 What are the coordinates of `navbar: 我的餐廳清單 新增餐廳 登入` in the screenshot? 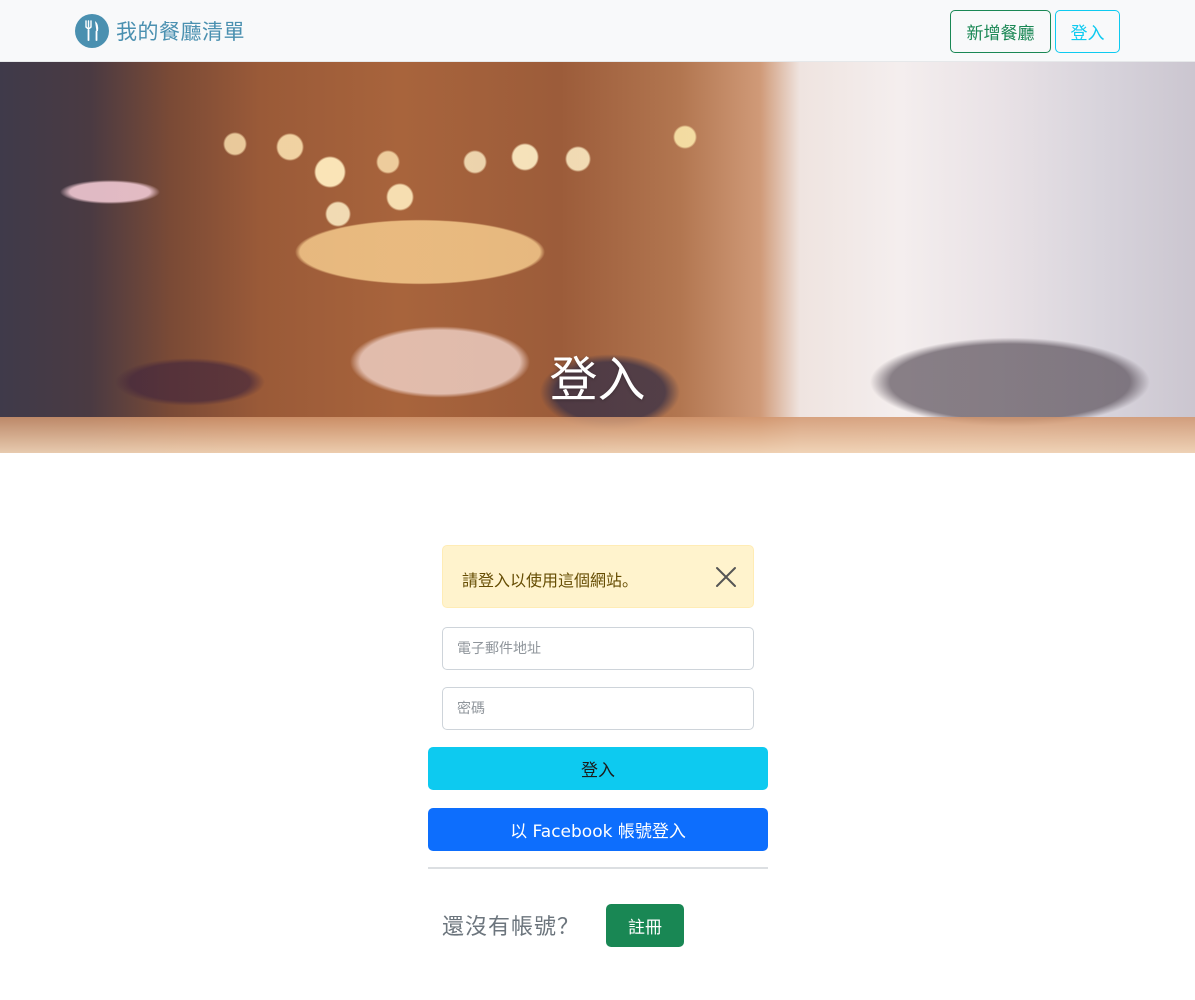 It's located at (597, 31).